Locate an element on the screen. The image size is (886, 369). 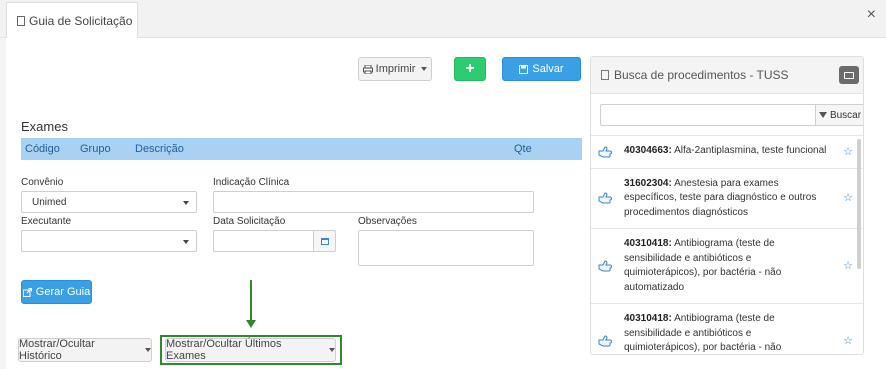
save-button: Salvar is located at coordinates (541, 69).